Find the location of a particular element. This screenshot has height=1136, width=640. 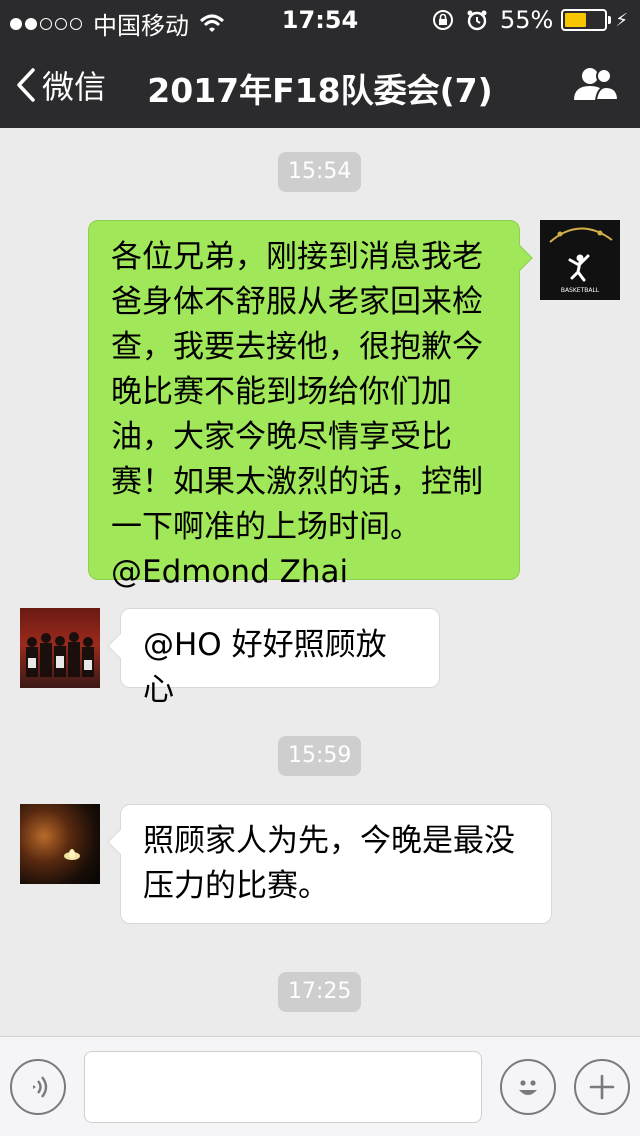

rotation-lock-icon is located at coordinates (443, 20).